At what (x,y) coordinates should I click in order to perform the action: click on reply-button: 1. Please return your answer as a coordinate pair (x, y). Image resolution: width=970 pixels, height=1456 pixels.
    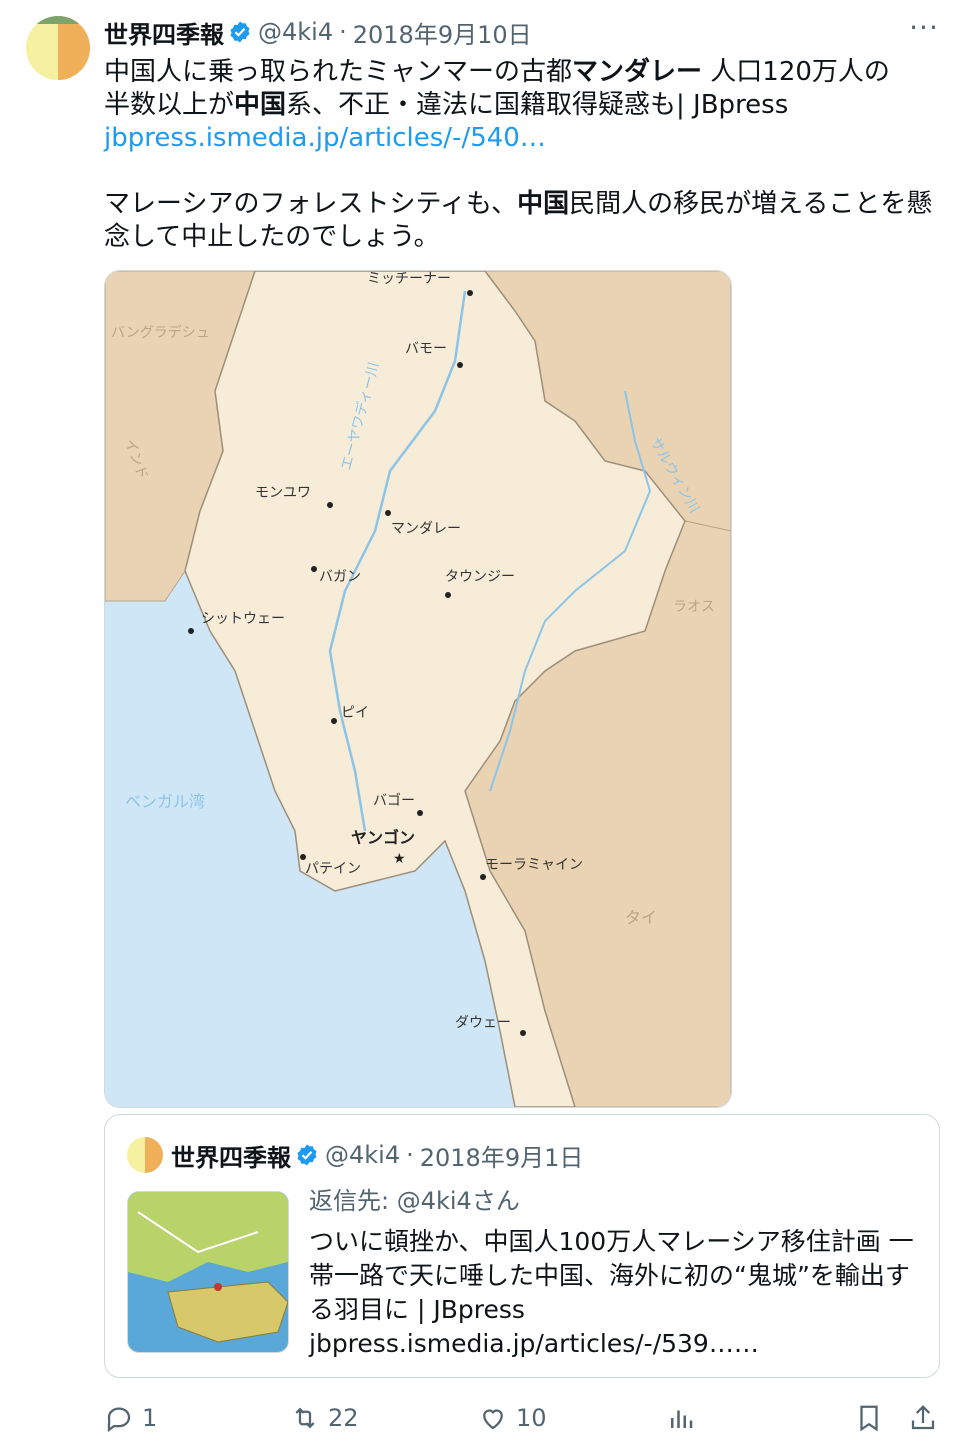
    Looking at the image, I should click on (130, 1418).